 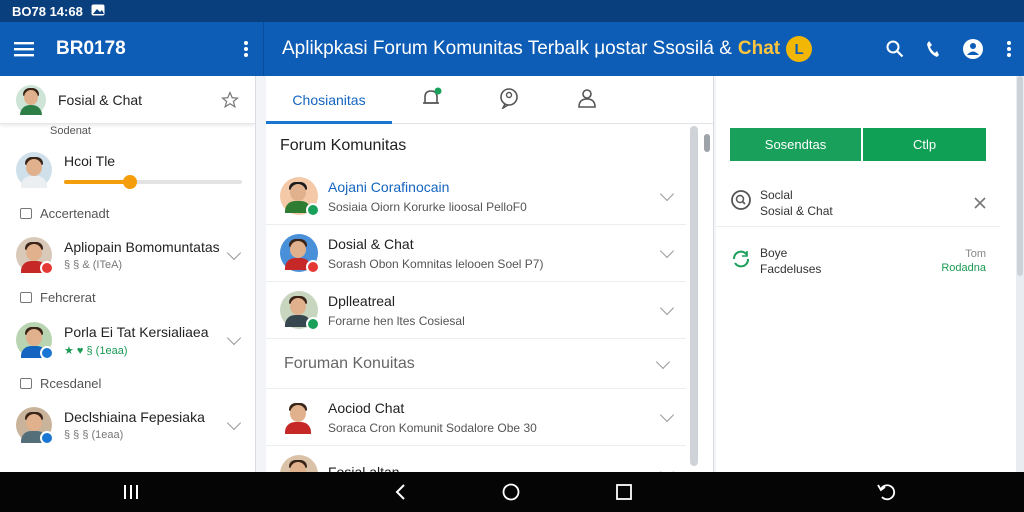 What do you see at coordinates (1020, 176) in the screenshot?
I see `edge-scrollbar` at bounding box center [1020, 176].